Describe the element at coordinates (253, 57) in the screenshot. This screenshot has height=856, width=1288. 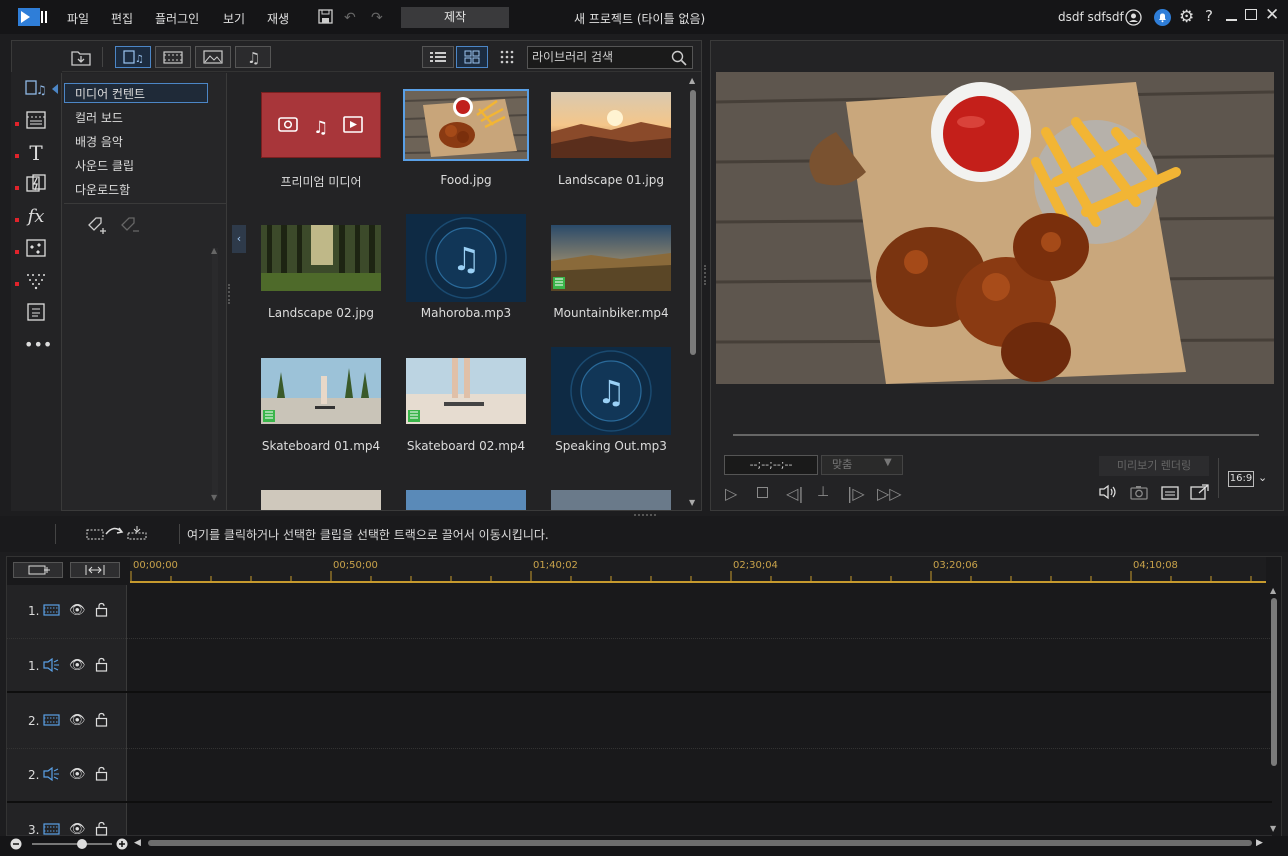
I see `filter-audio-button: ♫` at that location.